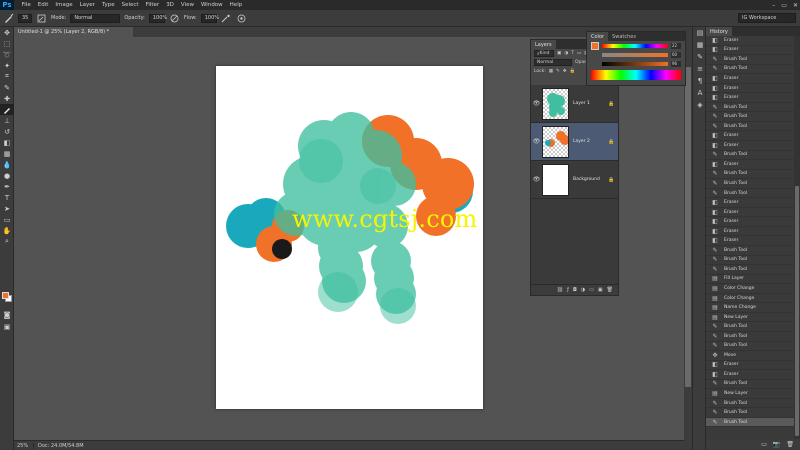  I want to click on hand-tool-icon: ✋, so click(7, 230).